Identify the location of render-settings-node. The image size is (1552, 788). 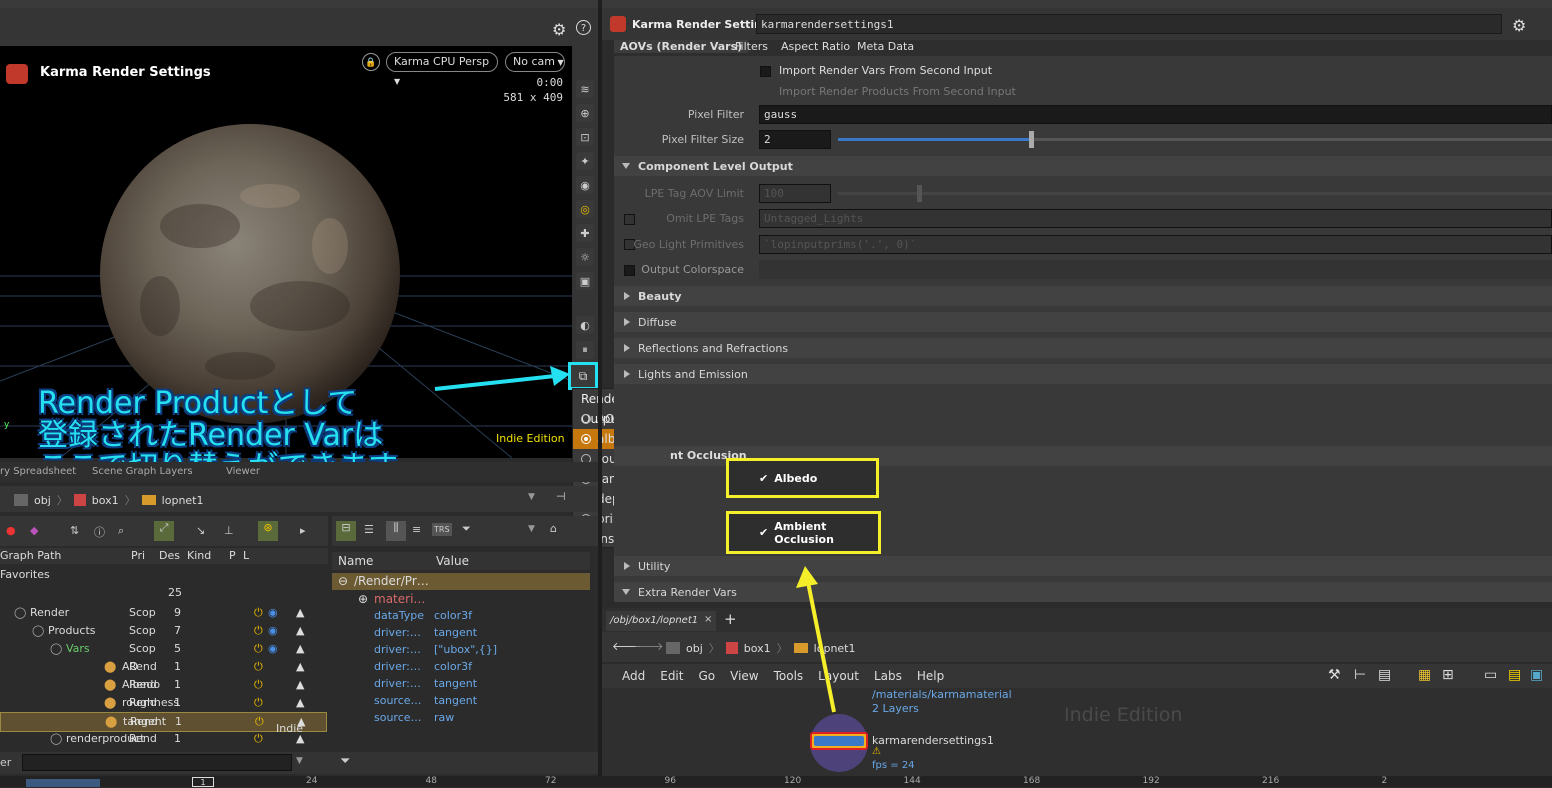
(839, 741).